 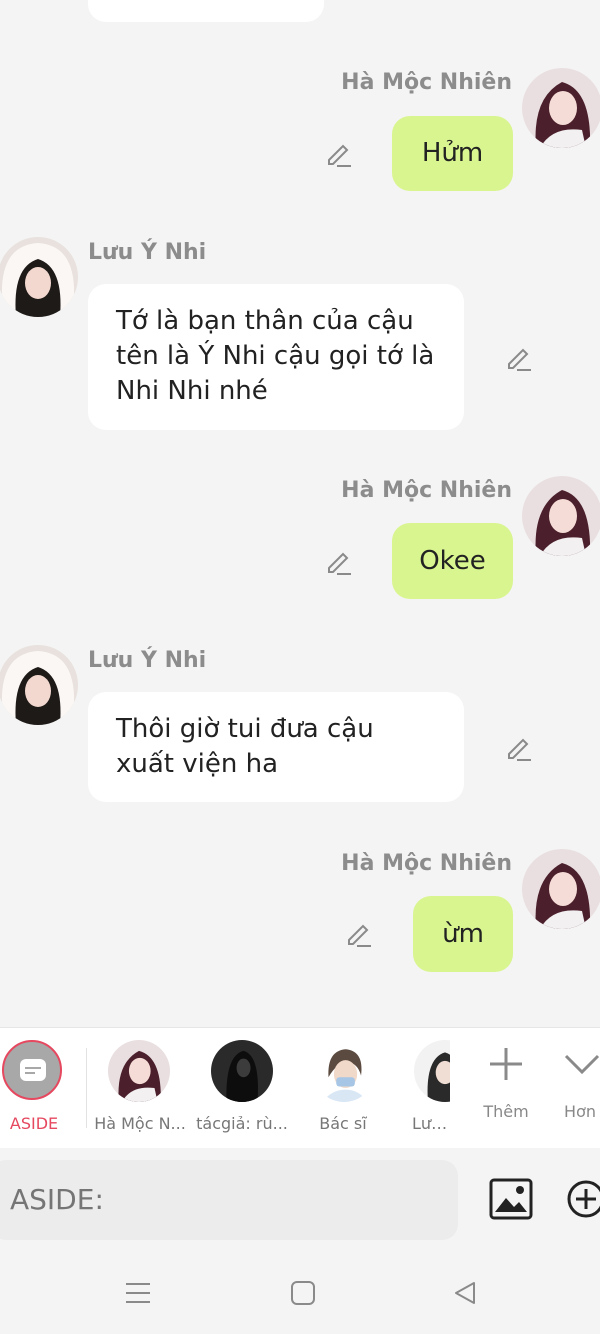 What do you see at coordinates (138, 1293) in the screenshot?
I see `menu-icon` at bounding box center [138, 1293].